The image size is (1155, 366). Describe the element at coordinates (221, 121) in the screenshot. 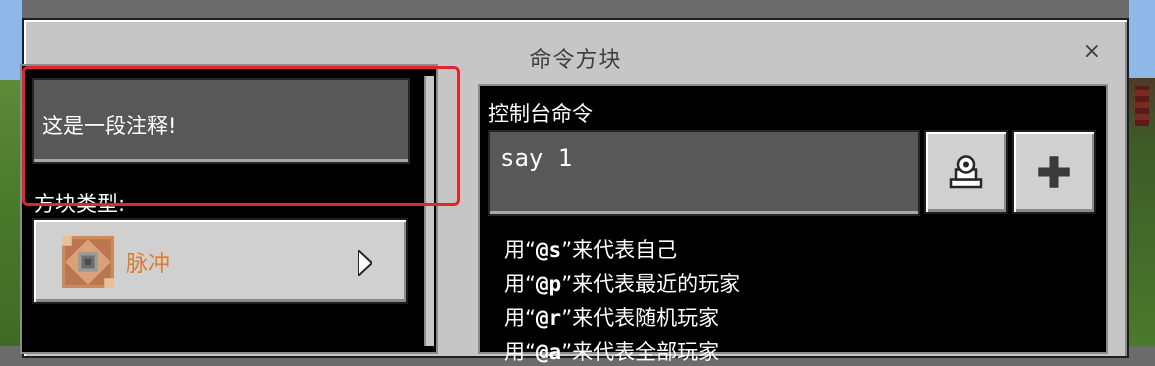

I see `comment-input: 这是一段注释!` at that location.